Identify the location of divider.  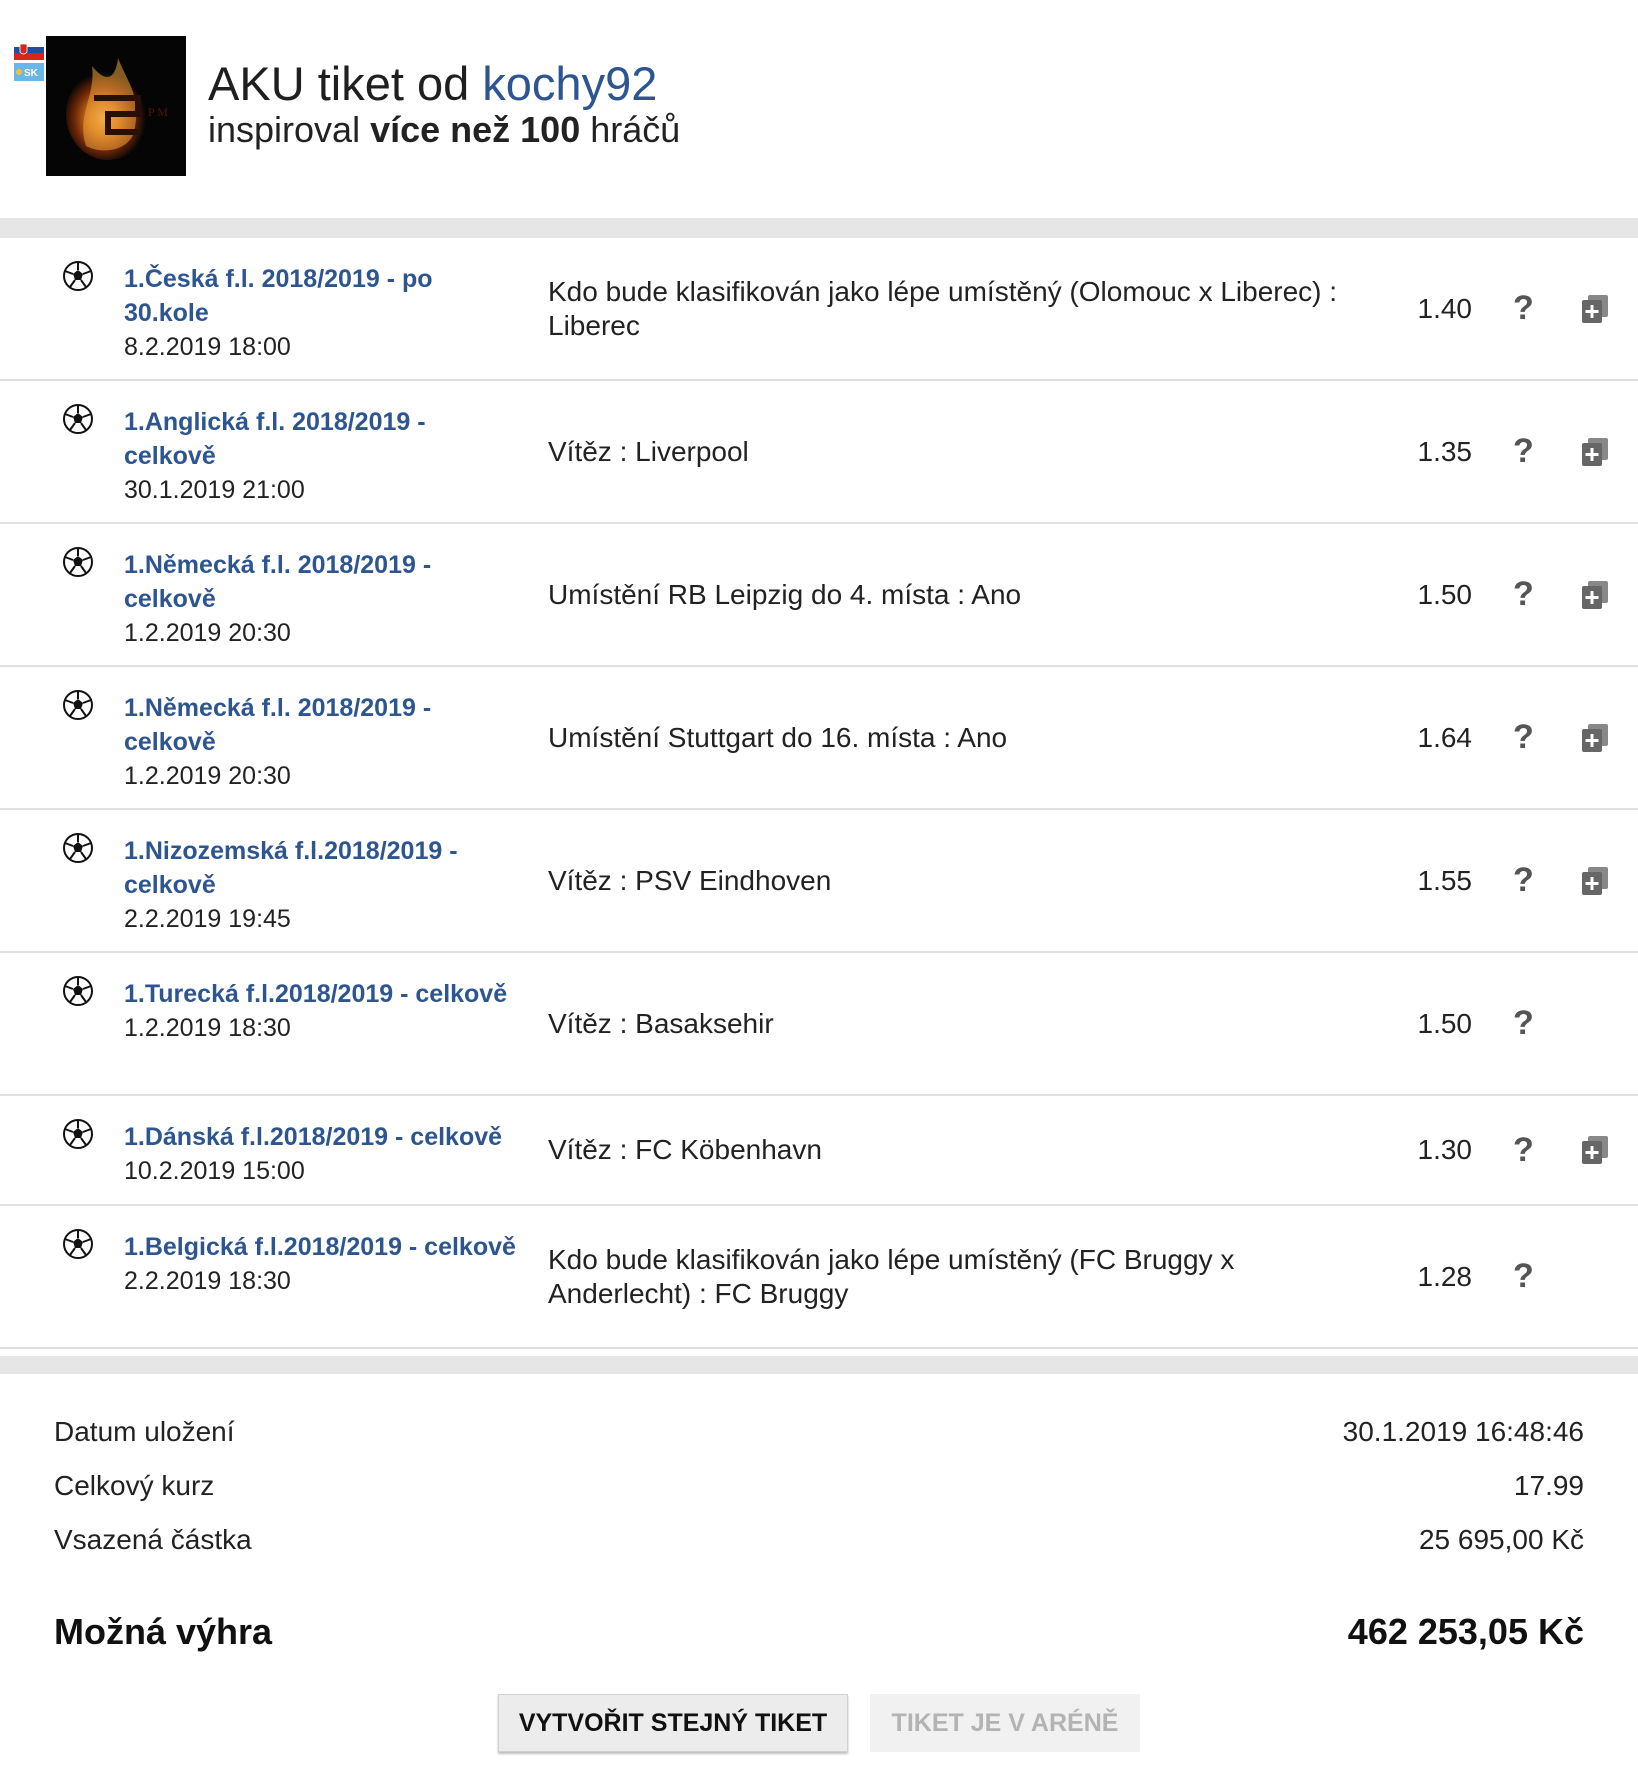
(819, 1365).